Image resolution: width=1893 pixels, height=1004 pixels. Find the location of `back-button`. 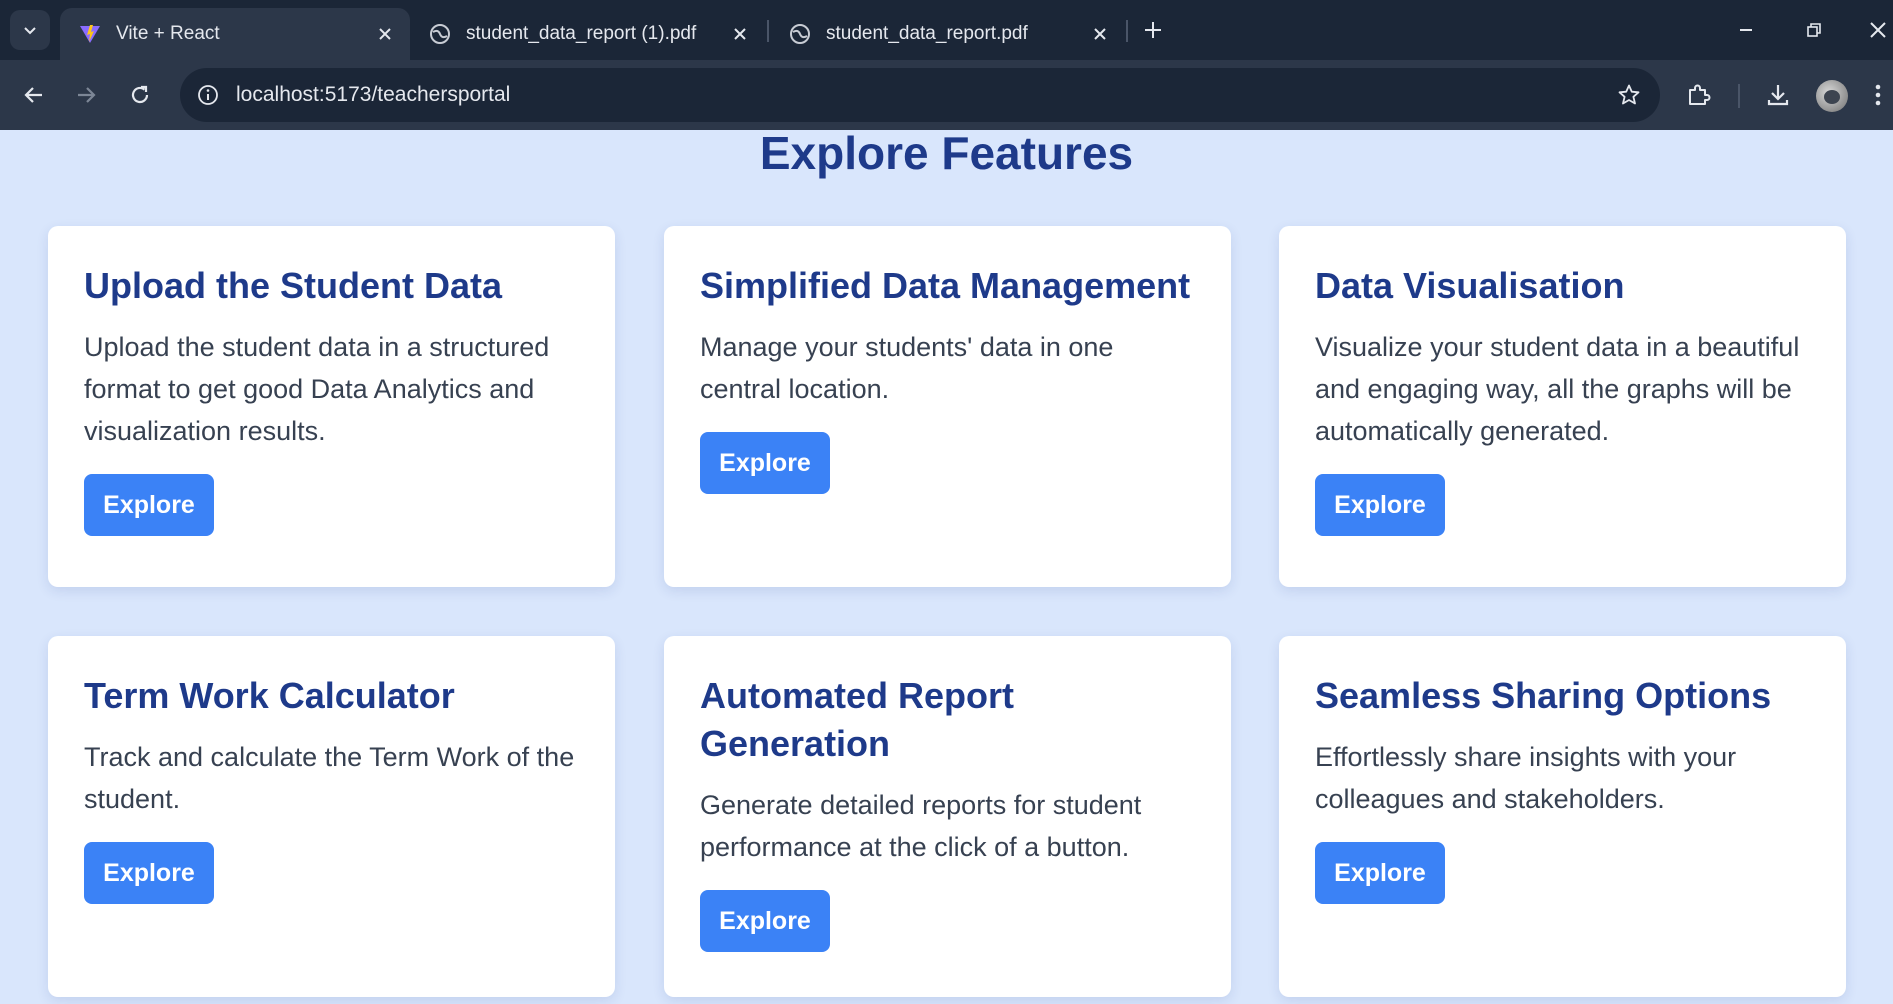

back-button is located at coordinates (34, 95).